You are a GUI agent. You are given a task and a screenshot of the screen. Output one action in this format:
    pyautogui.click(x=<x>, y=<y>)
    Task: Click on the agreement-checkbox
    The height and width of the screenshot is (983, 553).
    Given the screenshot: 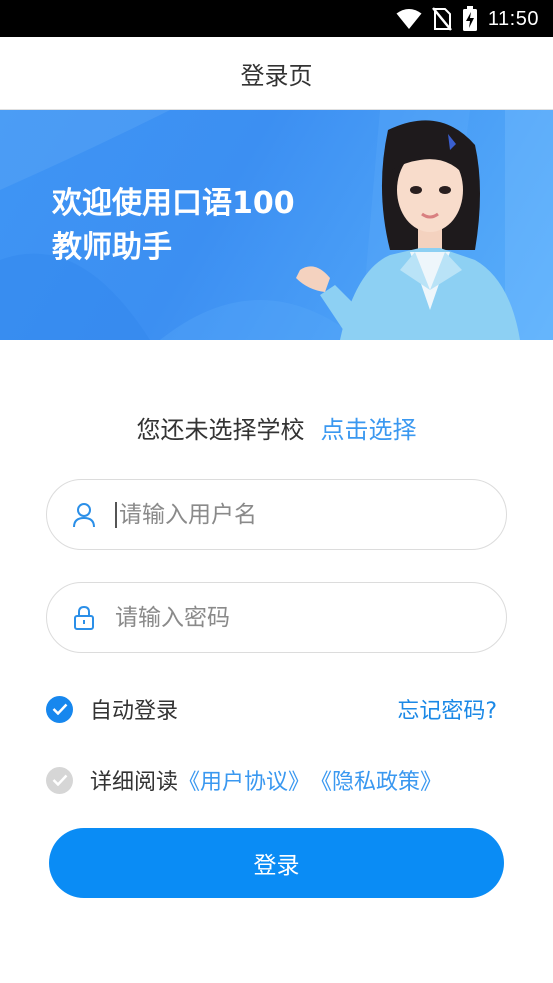 What is the action you would take?
    pyautogui.click(x=59, y=780)
    